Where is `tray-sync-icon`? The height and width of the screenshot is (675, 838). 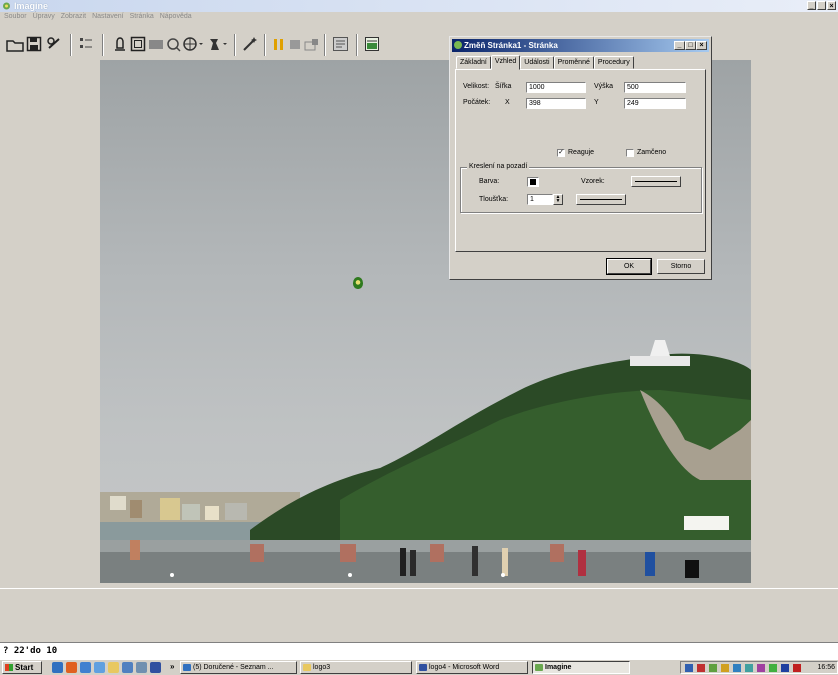
tray-sync-icon is located at coordinates (749, 668).